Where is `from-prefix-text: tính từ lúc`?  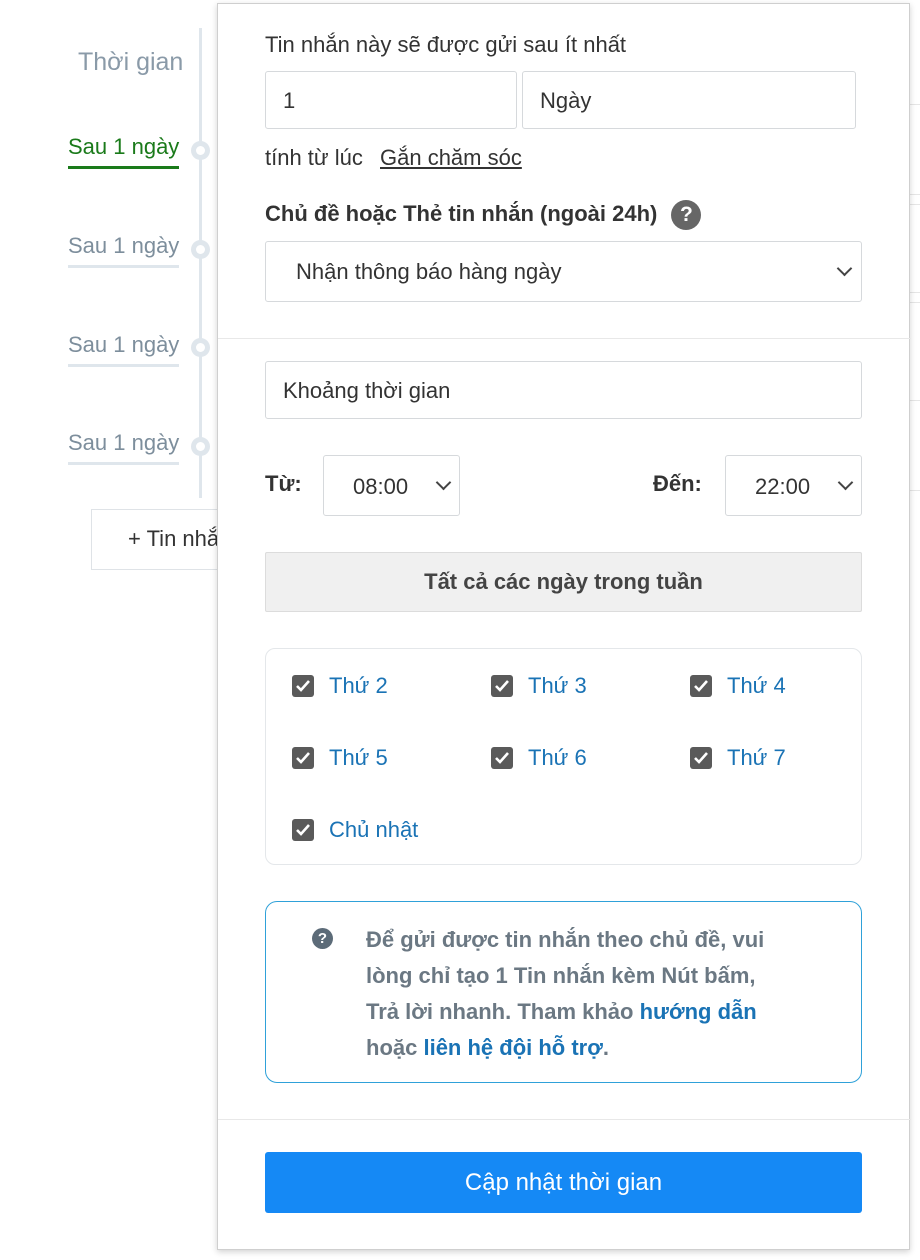
from-prefix-text: tính từ lúc is located at coordinates (314, 157).